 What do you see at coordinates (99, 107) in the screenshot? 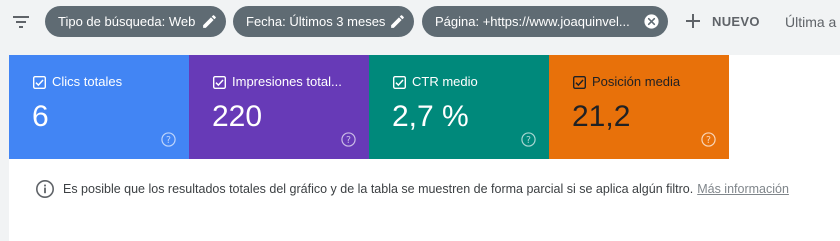
I see `metric-card-clicks: Clics totales 6 ?` at bounding box center [99, 107].